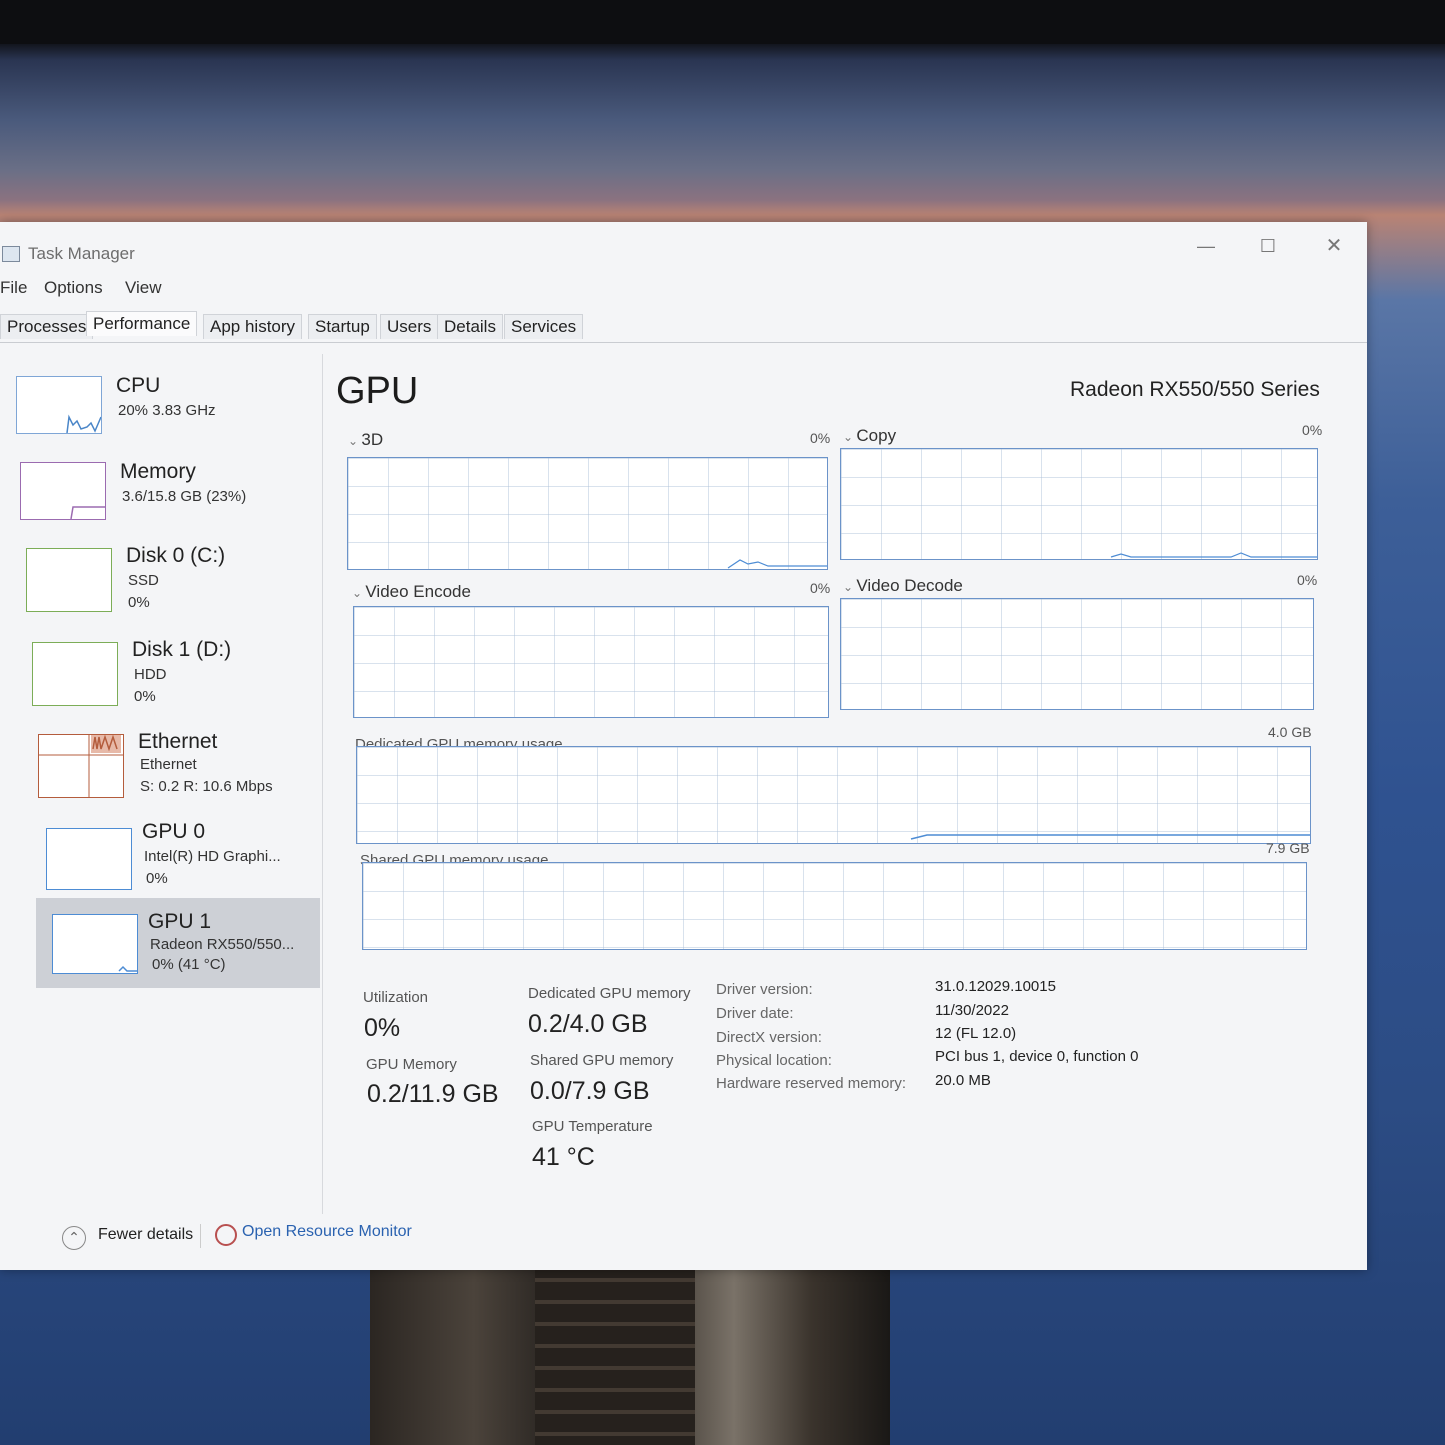 The height and width of the screenshot is (1445, 1445). Describe the element at coordinates (174, 831) in the screenshot. I see `sidebar-label-gpu0: GPU 0` at that location.